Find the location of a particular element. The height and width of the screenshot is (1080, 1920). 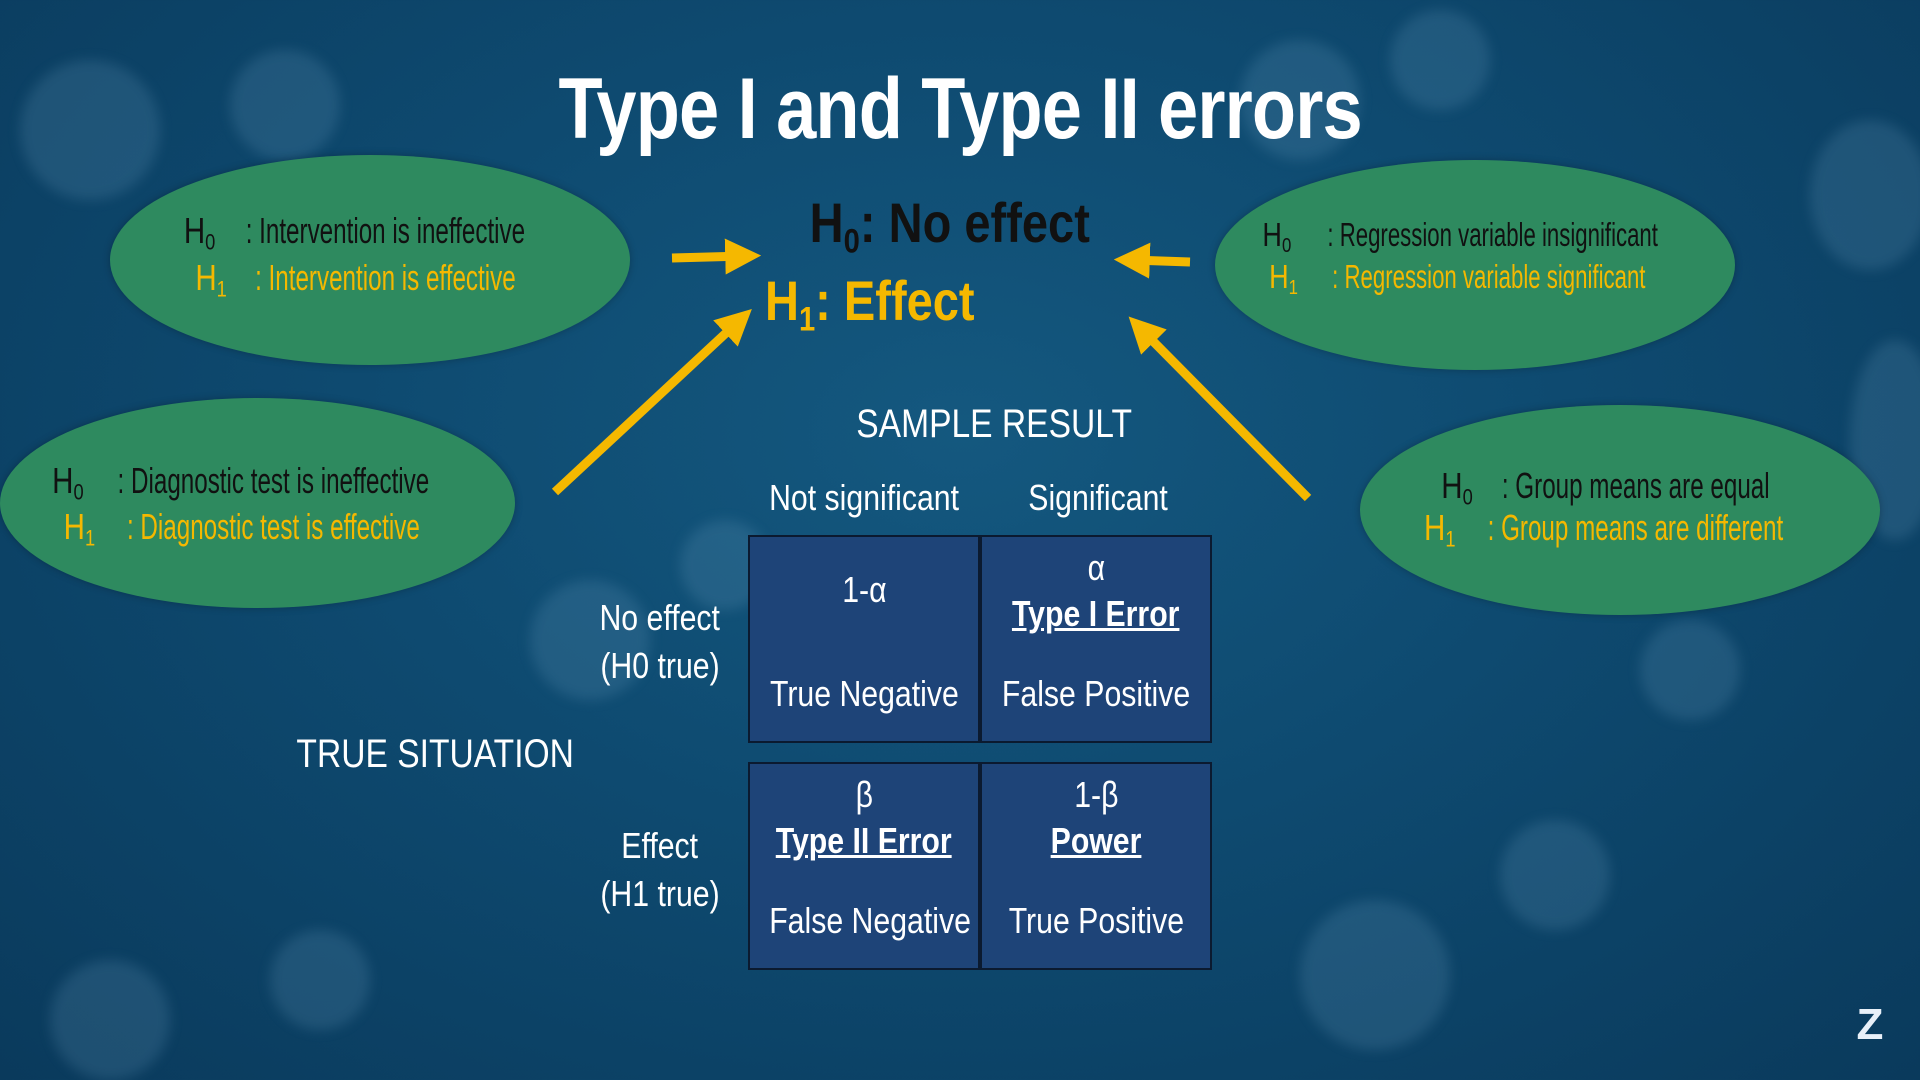

ellipse-h1: H1: Intervention is effective is located at coordinates (356, 279).